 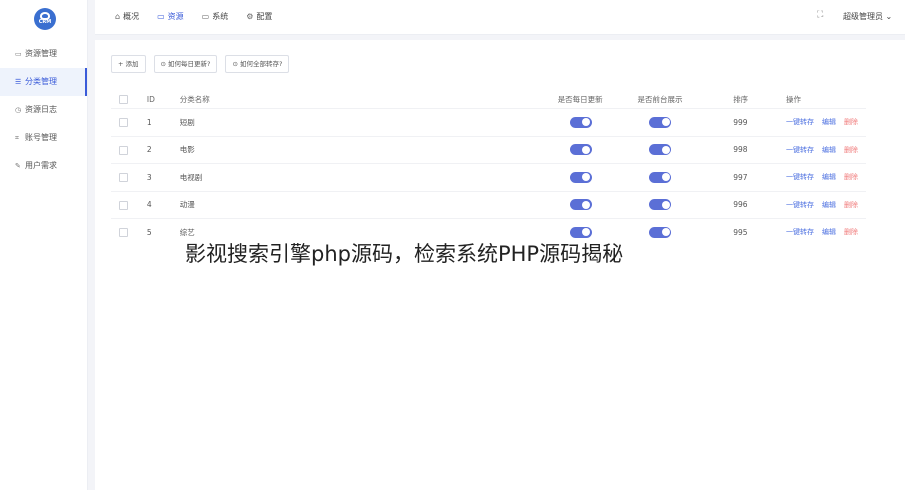 I want to click on gear-icon: ⚙, so click(x=250, y=16).